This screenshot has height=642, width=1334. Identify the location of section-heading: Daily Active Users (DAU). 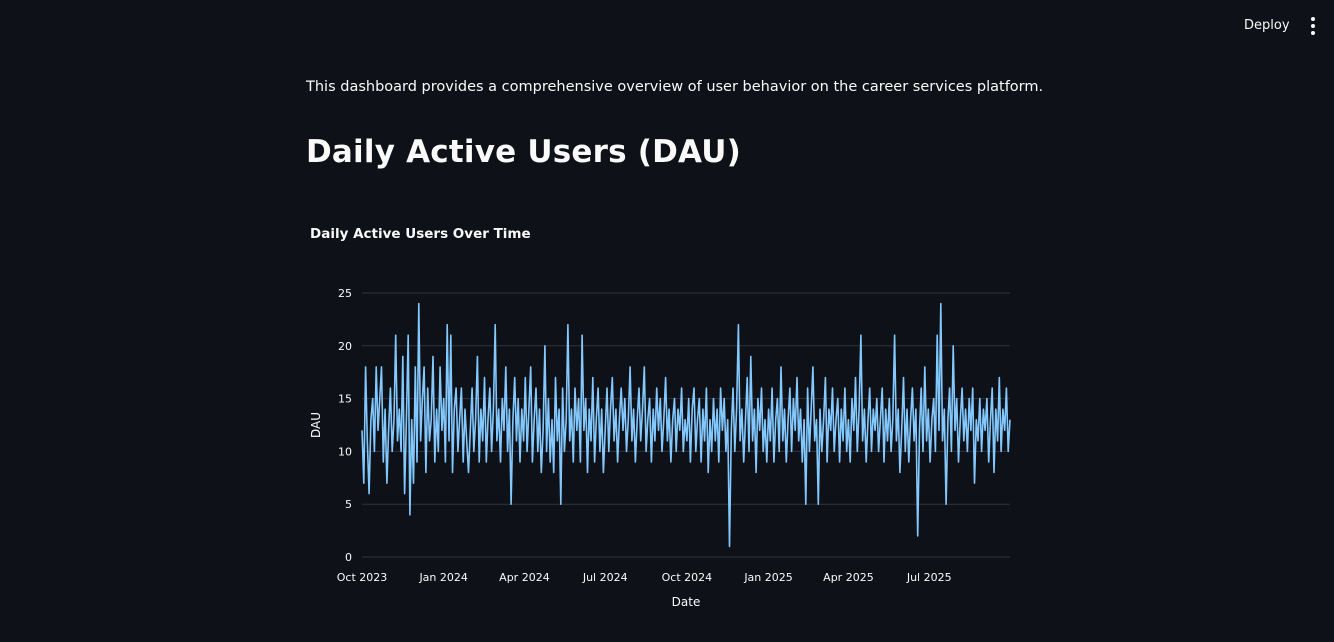
(524, 152).